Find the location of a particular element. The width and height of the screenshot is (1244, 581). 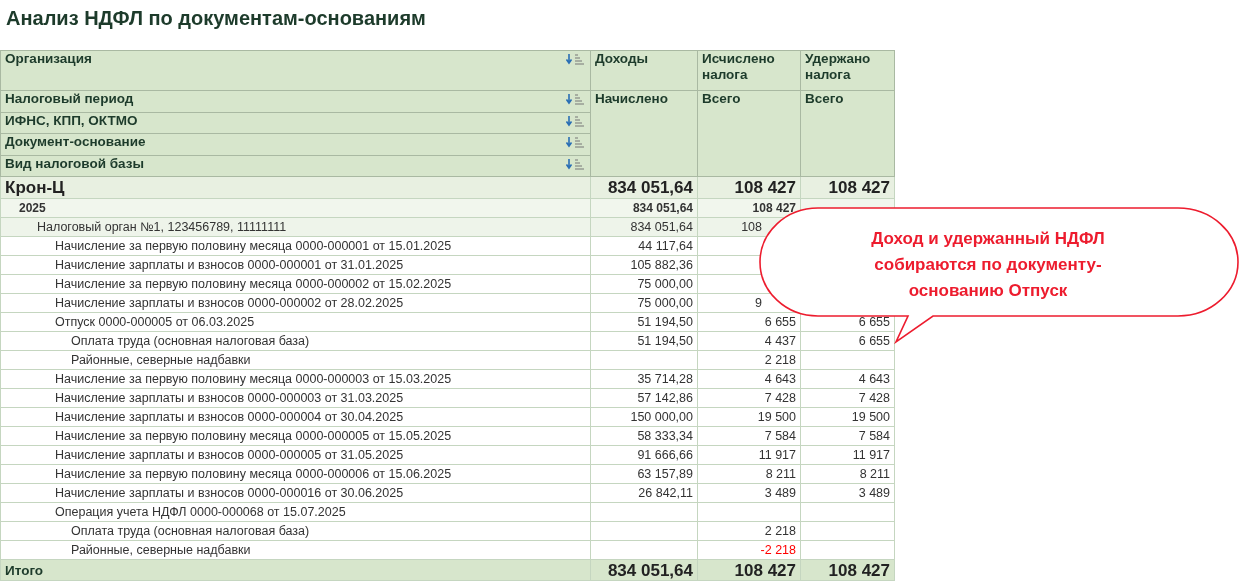

table-cell: 91 666,66 is located at coordinates (644, 455).